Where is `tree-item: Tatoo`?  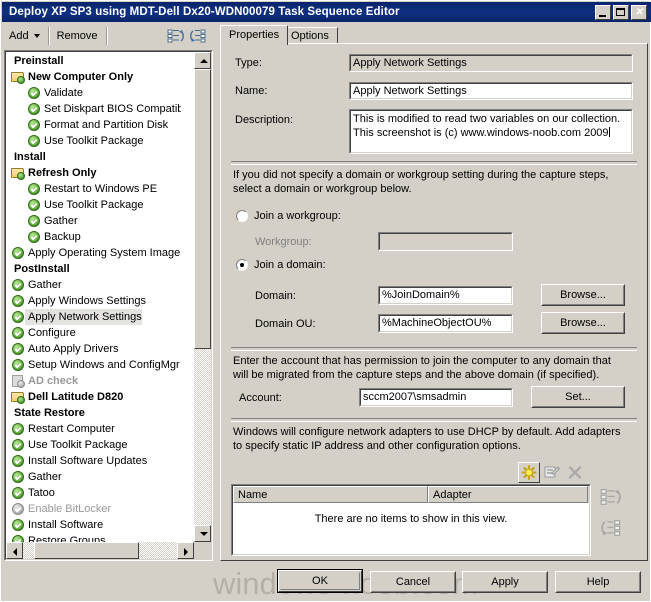 tree-item: Tatoo is located at coordinates (93, 493).